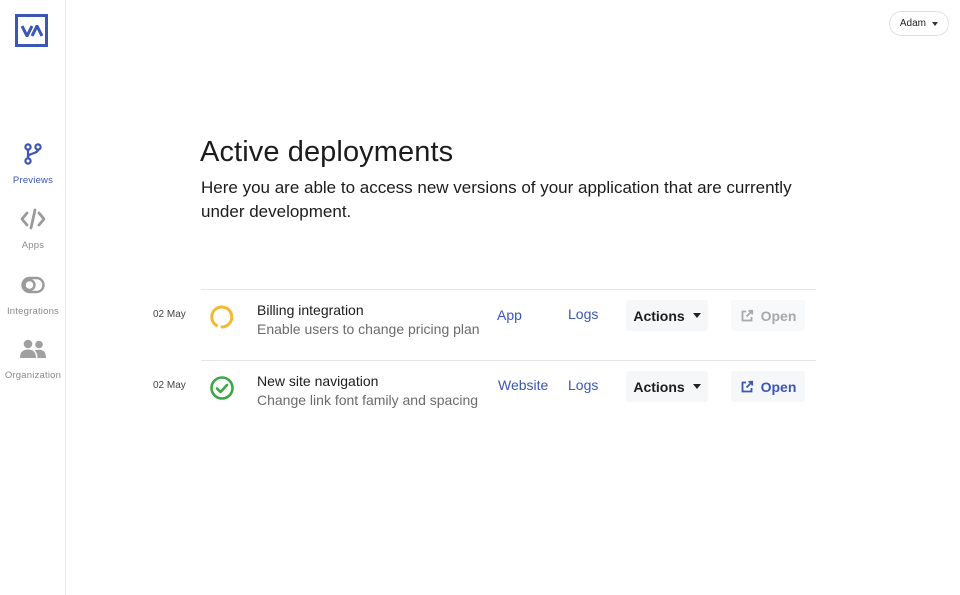 The width and height of the screenshot is (960, 595). Describe the element at coordinates (33, 180) in the screenshot. I see `sidebar-item-label: Previews` at that location.